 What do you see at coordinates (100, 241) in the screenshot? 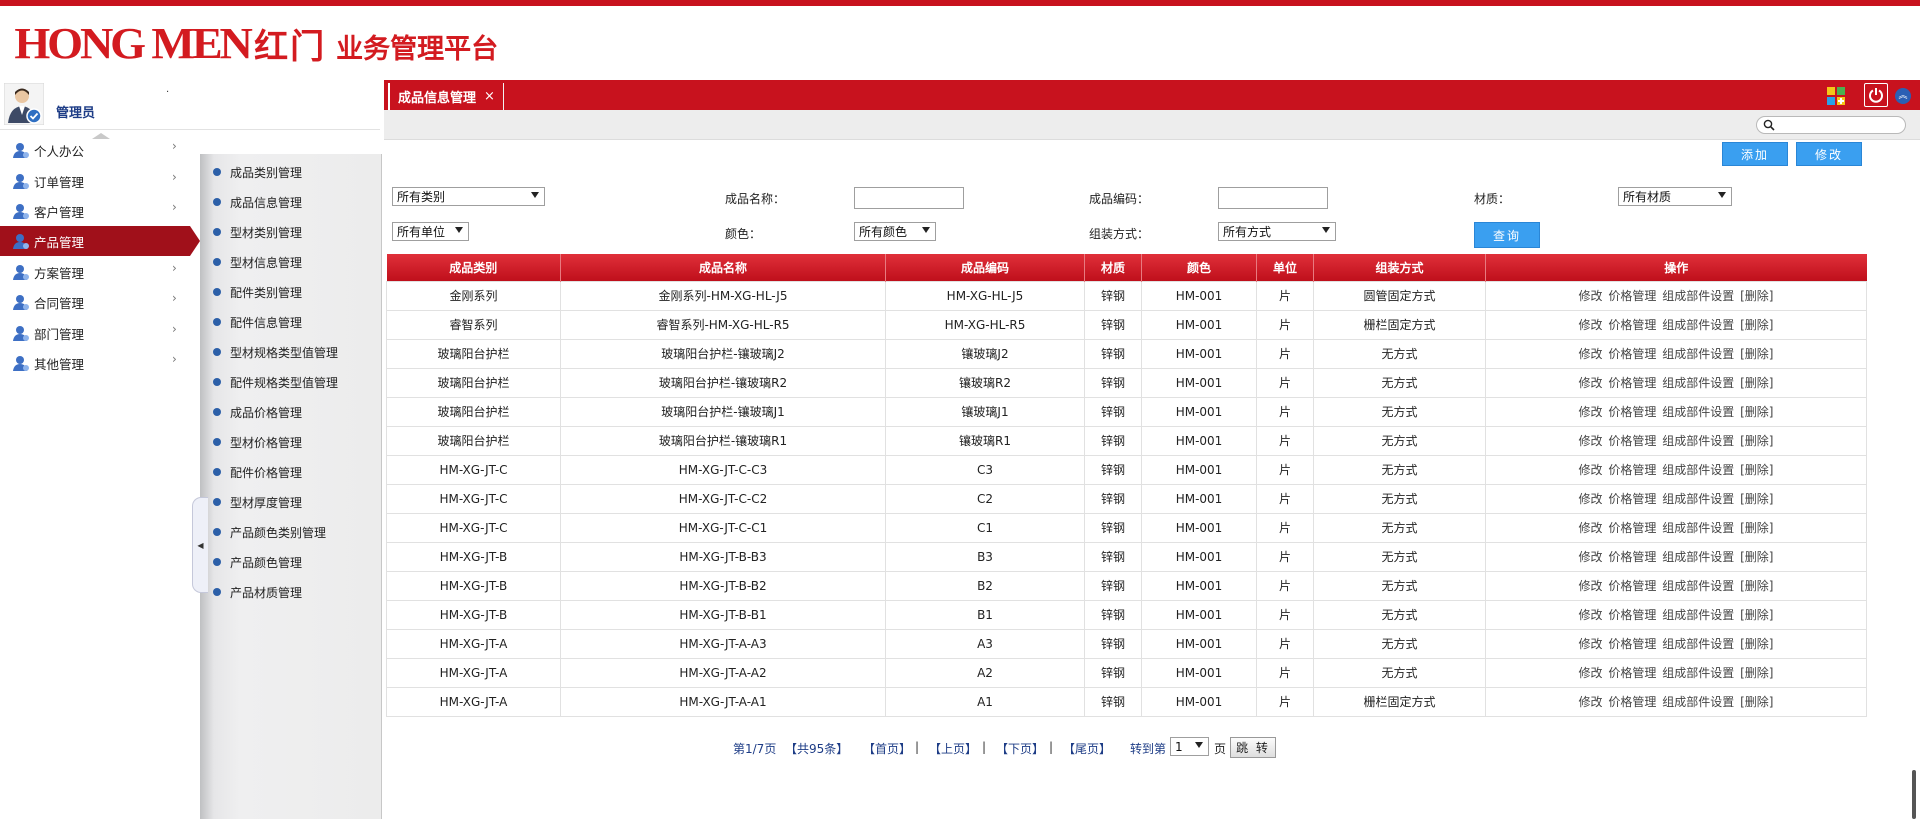
I see `nav-item: 产品管理` at bounding box center [100, 241].